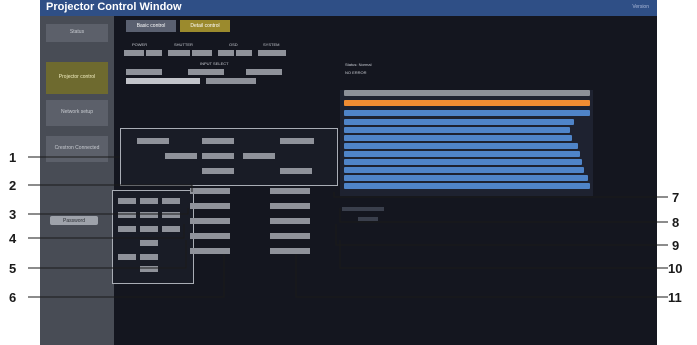  I want to click on callout-label-8: 8, so click(676, 222).